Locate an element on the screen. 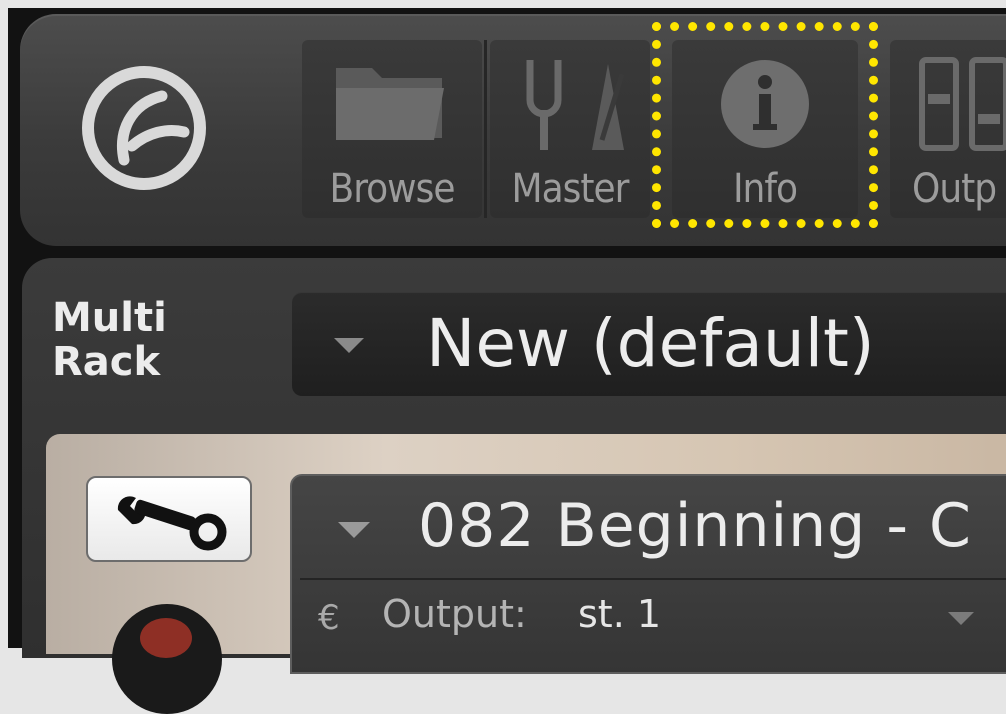 Image resolution: width=1006 pixels, height=714 pixels. folder-icon is located at coordinates (390, 104).